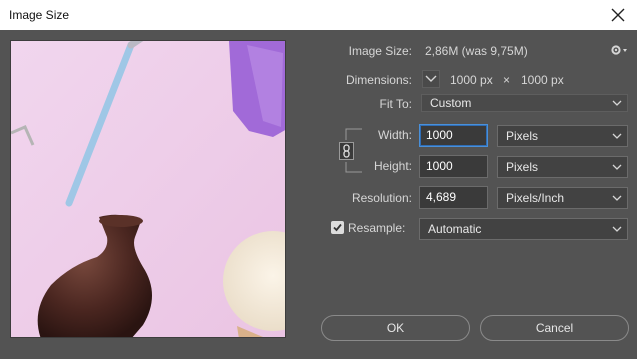 This screenshot has width=637, height=359. What do you see at coordinates (453, 166) in the screenshot?
I see `height-input: 1000` at bounding box center [453, 166].